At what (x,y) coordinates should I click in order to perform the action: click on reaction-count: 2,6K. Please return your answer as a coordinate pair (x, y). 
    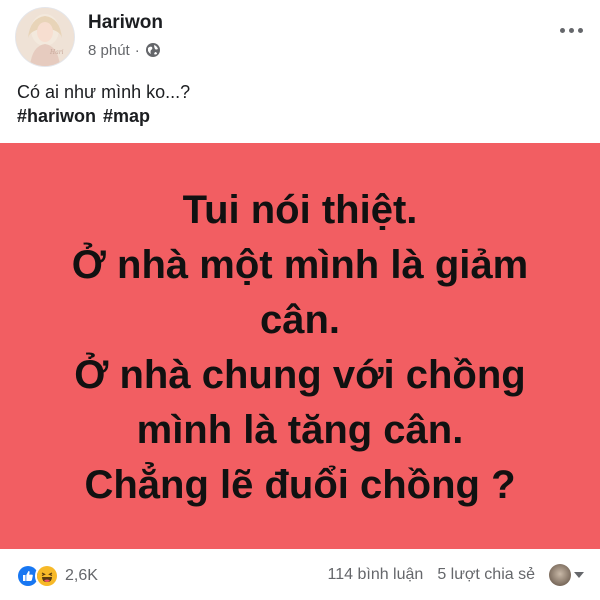
    Looking at the image, I should click on (81, 575).